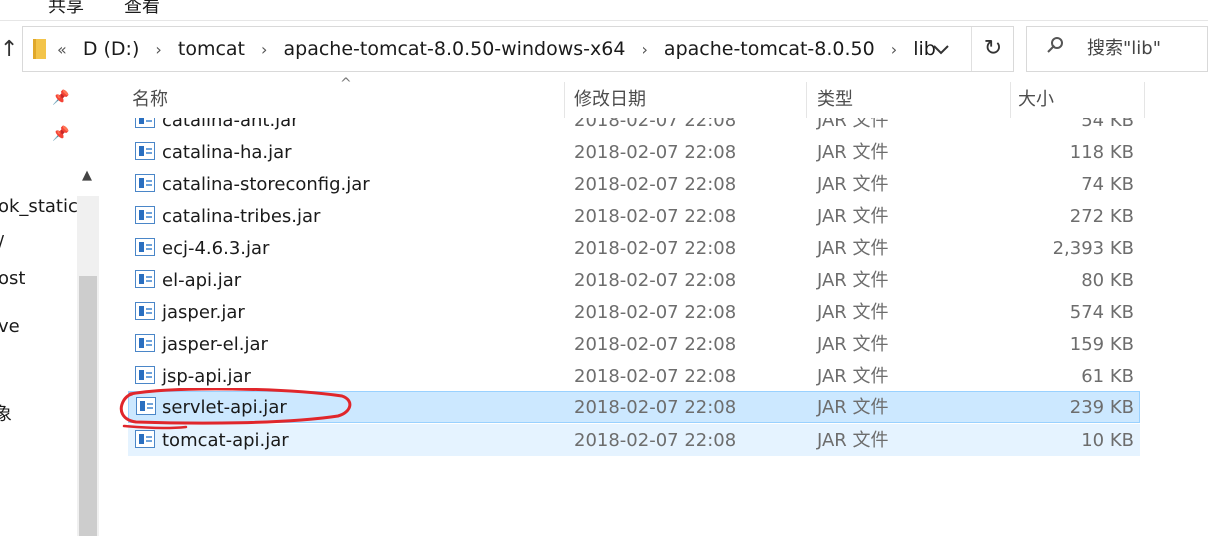 The height and width of the screenshot is (536, 1208). I want to click on breadcrumb-item-tomcat: tomcat, so click(211, 49).